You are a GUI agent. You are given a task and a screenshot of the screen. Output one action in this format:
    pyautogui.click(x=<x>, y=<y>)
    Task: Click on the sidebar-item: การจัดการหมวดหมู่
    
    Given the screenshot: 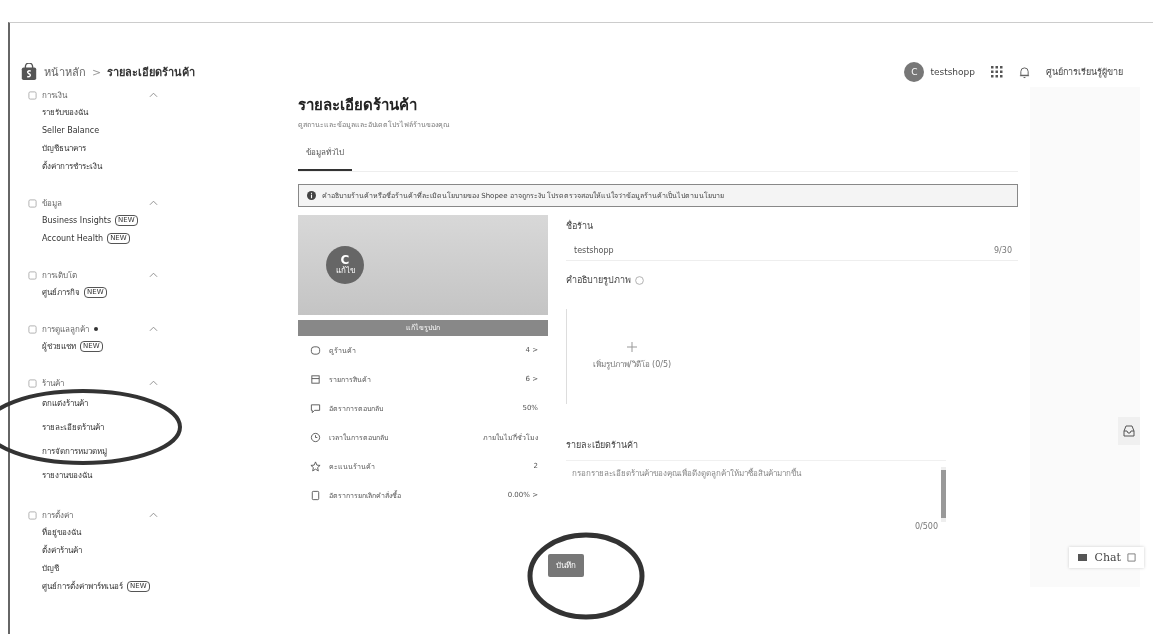 What is the action you would take?
    pyautogui.click(x=74, y=451)
    